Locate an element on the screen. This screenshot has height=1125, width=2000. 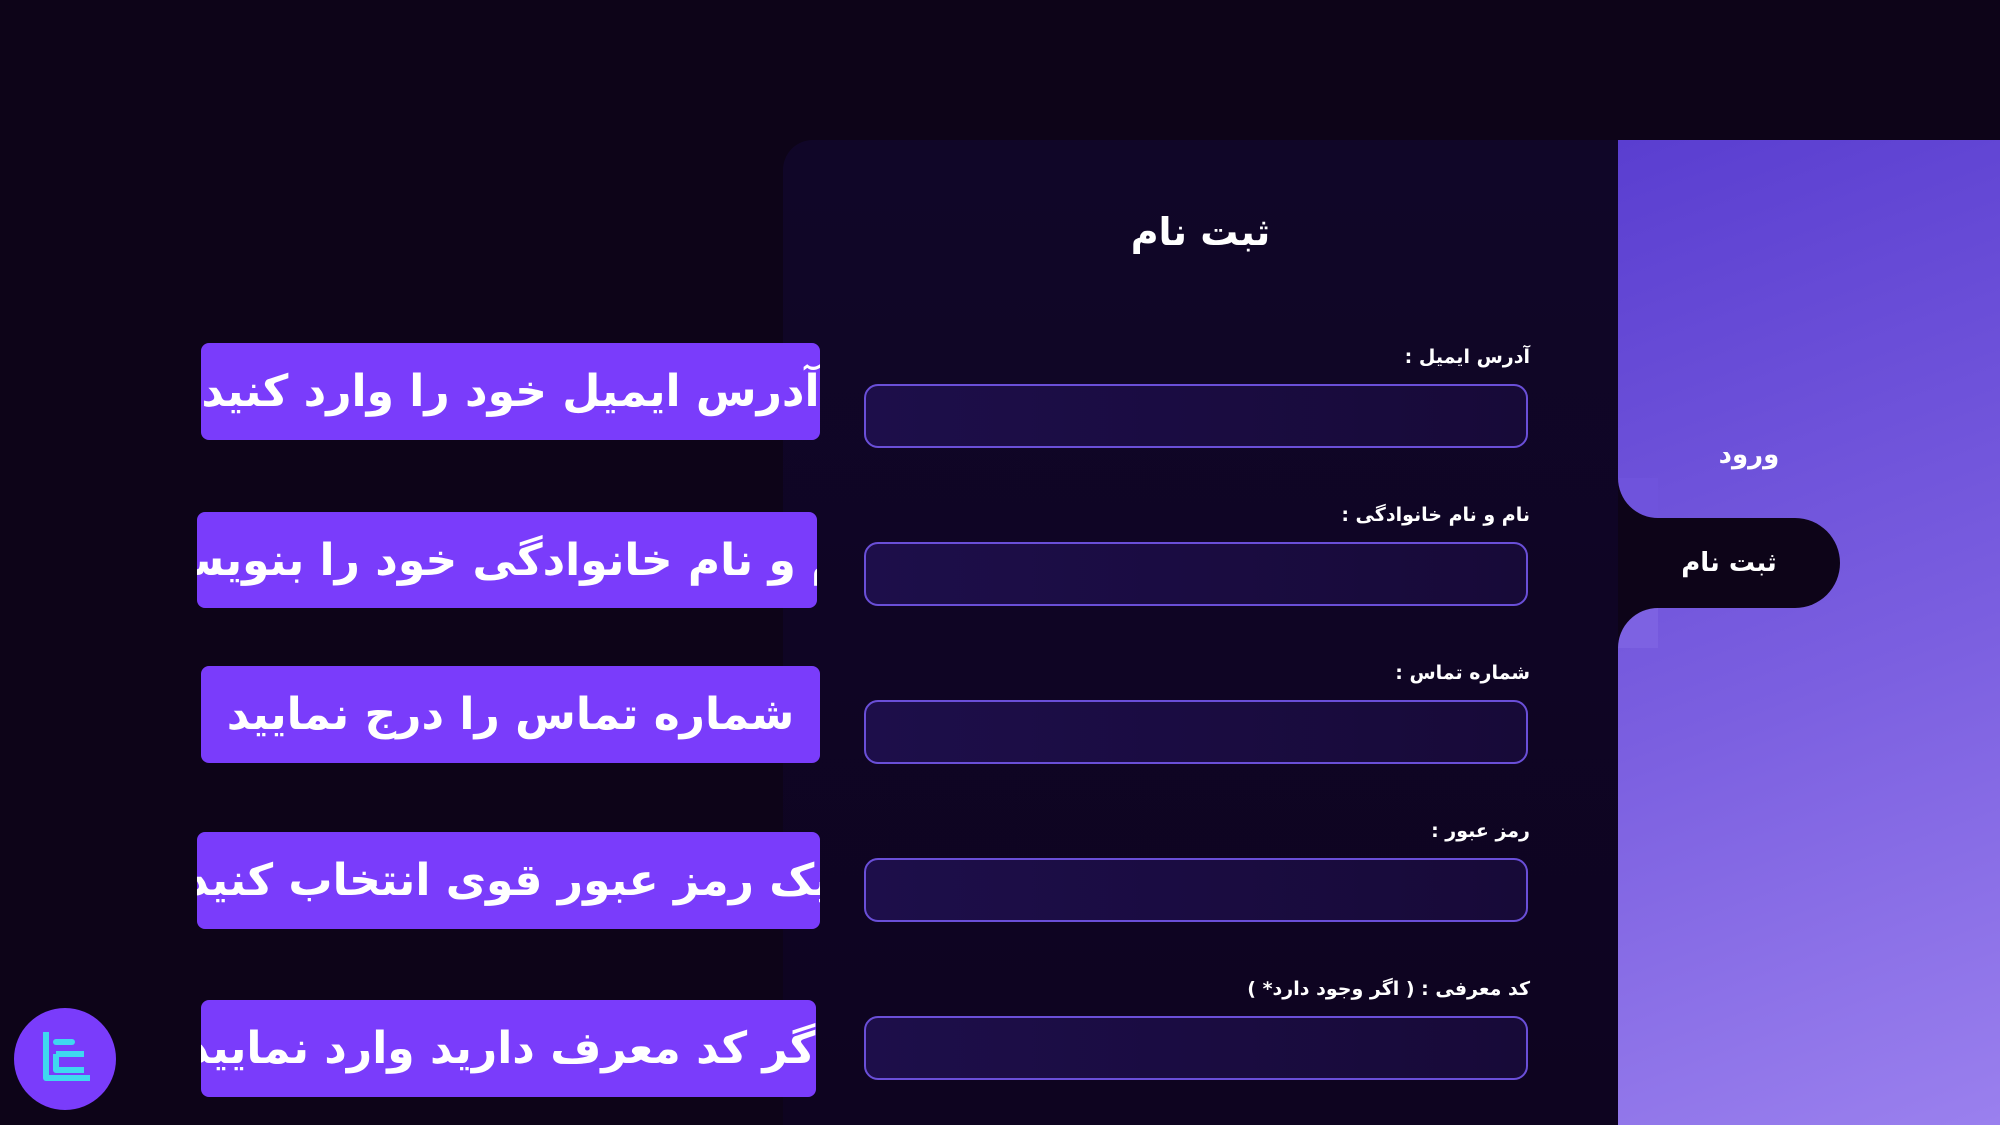
brand-logo-glyph is located at coordinates (66, 1056).